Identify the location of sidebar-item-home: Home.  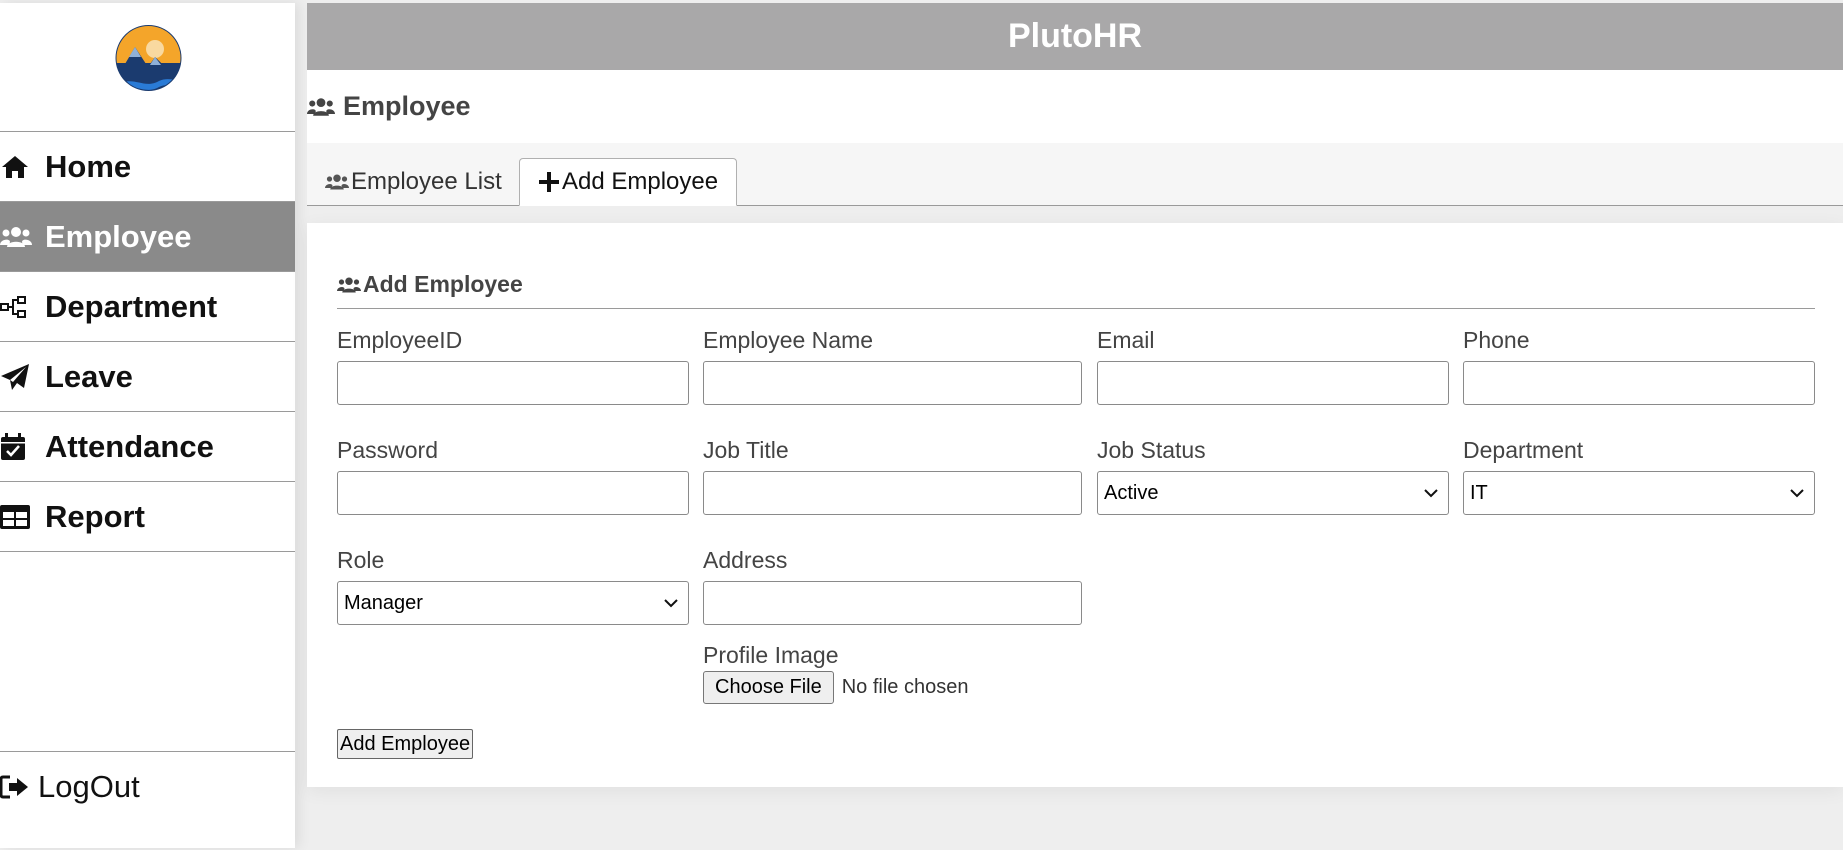
(147, 167).